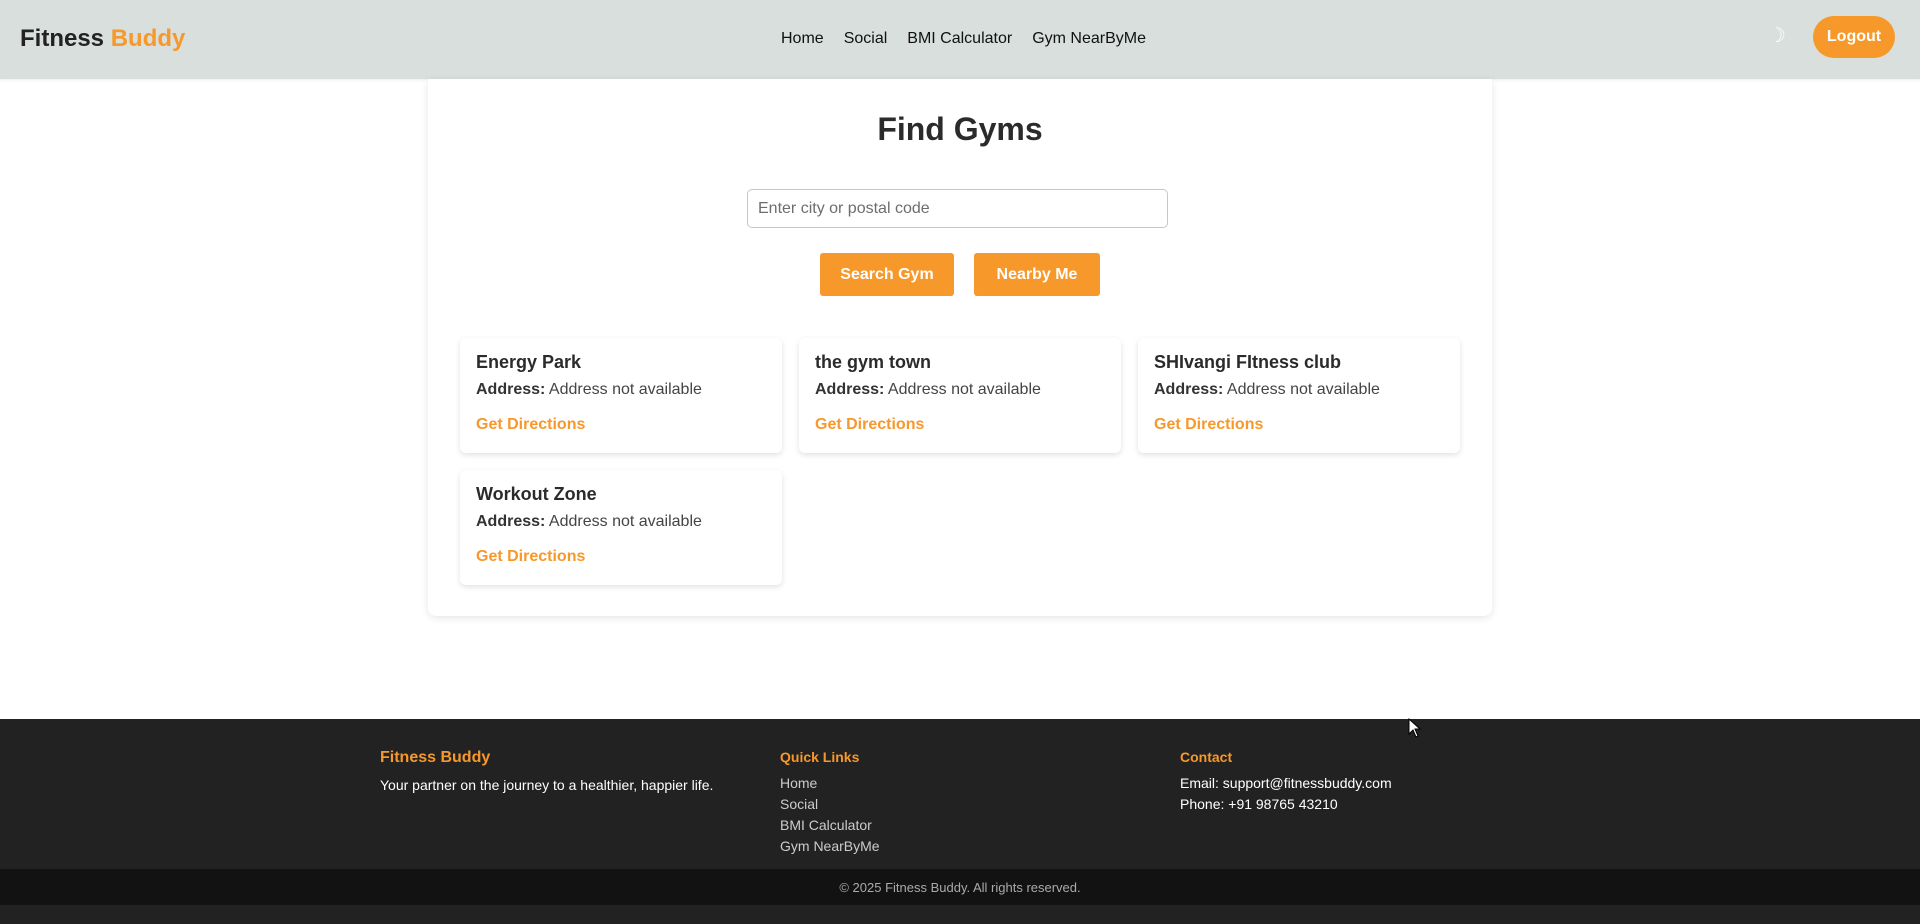  I want to click on main-nav: Home Social BMI Calculator Gym NearByMe, so click(963, 39).